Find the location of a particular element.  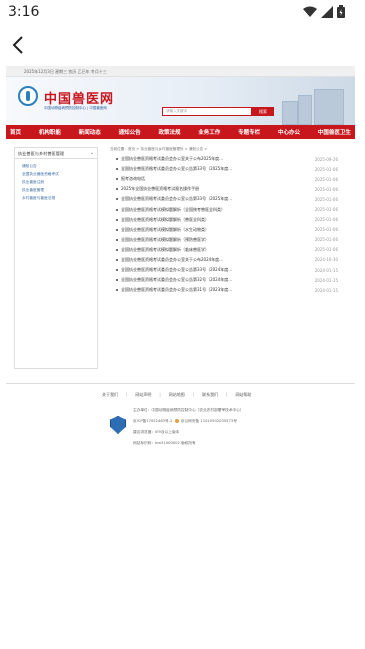

list-item: 全国执业兽医资格考试模拟题解析（水生动物类） 2025-01-06 is located at coordinates (227, 230).